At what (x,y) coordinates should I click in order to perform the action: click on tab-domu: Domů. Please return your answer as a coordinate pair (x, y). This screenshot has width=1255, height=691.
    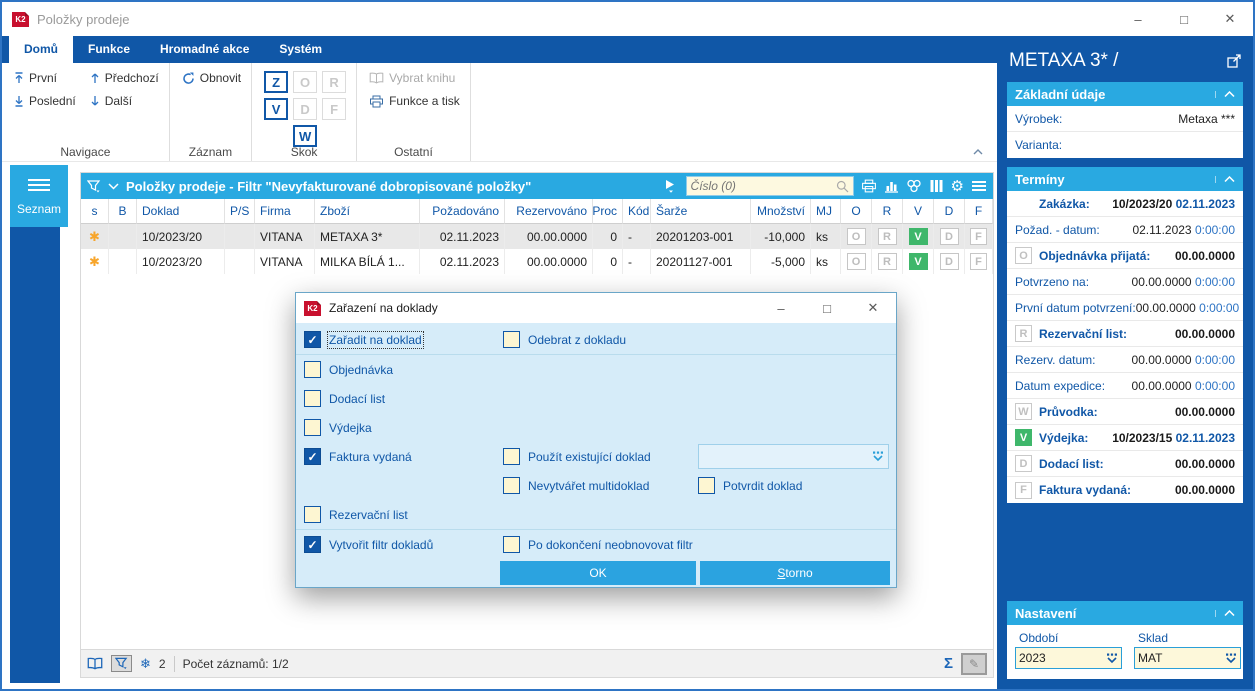
    Looking at the image, I should click on (41, 49).